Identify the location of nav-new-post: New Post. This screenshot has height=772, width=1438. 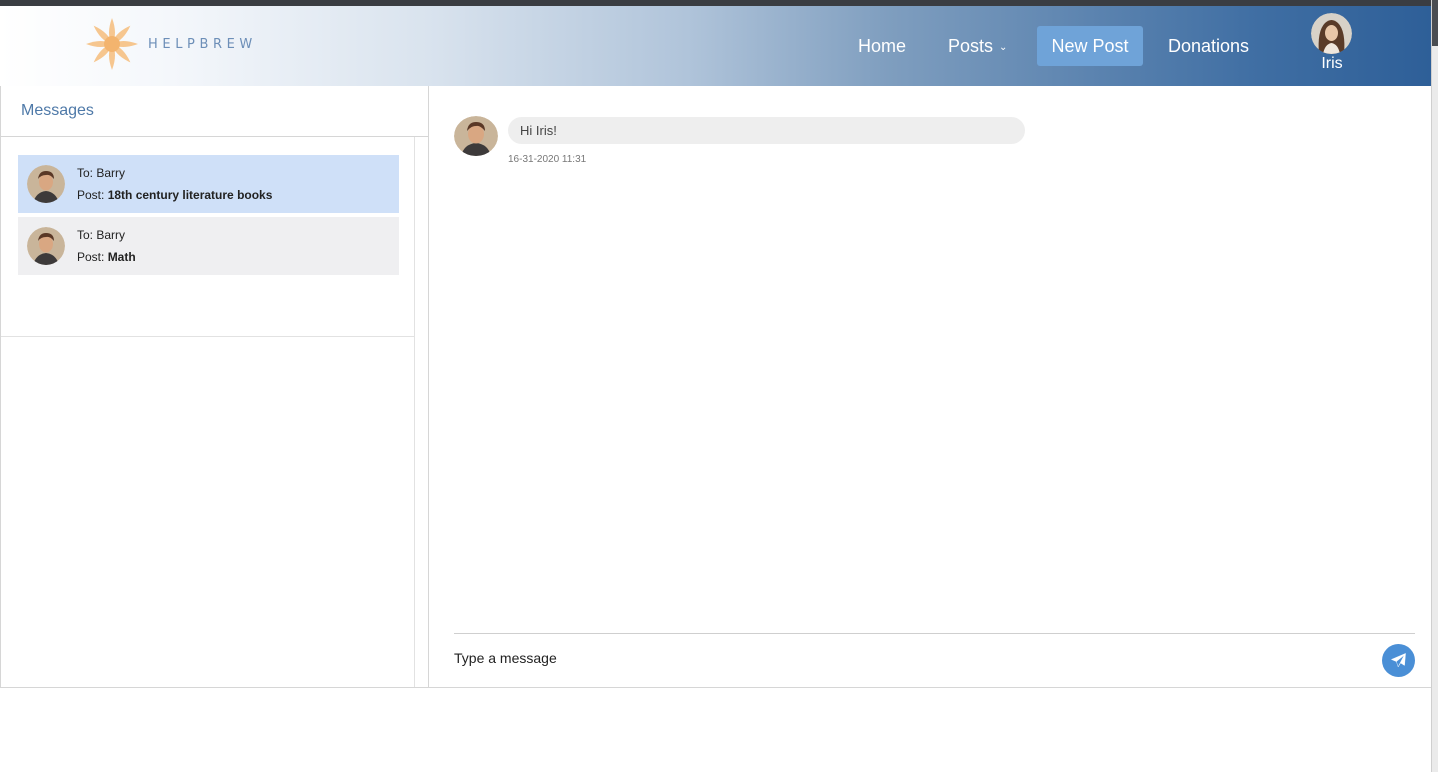
(1090, 46).